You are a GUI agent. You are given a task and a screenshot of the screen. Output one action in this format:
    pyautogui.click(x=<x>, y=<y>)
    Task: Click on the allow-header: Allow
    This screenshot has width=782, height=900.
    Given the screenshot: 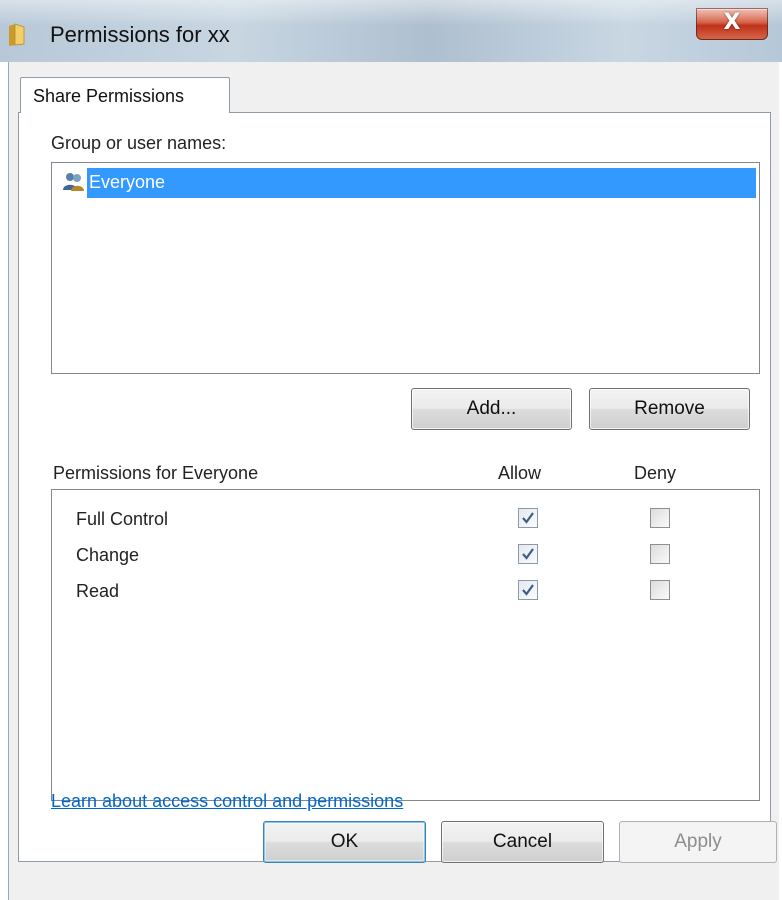 What is the action you would take?
    pyautogui.click(x=520, y=473)
    